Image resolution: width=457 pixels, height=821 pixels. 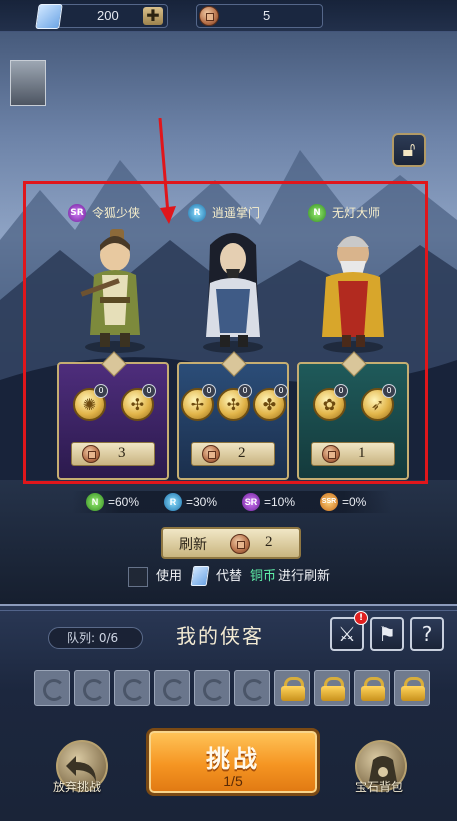 What do you see at coordinates (122, 453) in the screenshot?
I see `price-value: 3` at bounding box center [122, 453].